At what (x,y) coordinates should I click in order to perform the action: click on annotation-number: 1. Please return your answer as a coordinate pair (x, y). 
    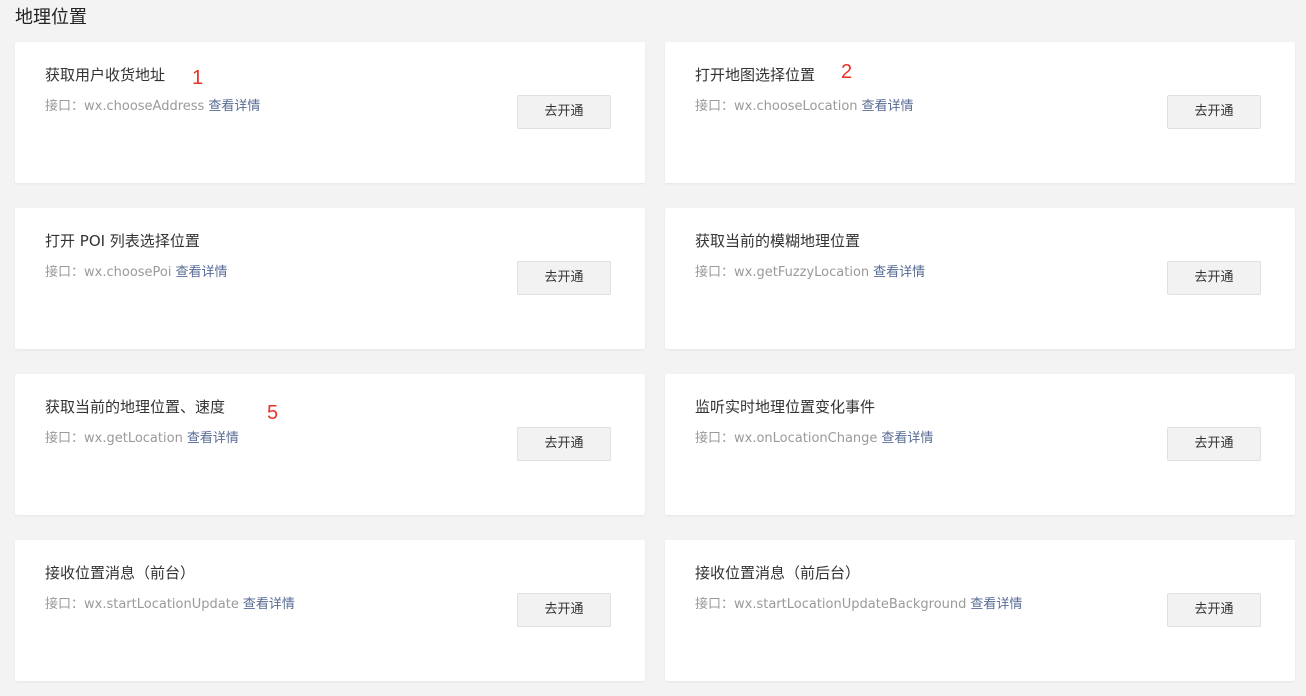
    Looking at the image, I should click on (197, 78).